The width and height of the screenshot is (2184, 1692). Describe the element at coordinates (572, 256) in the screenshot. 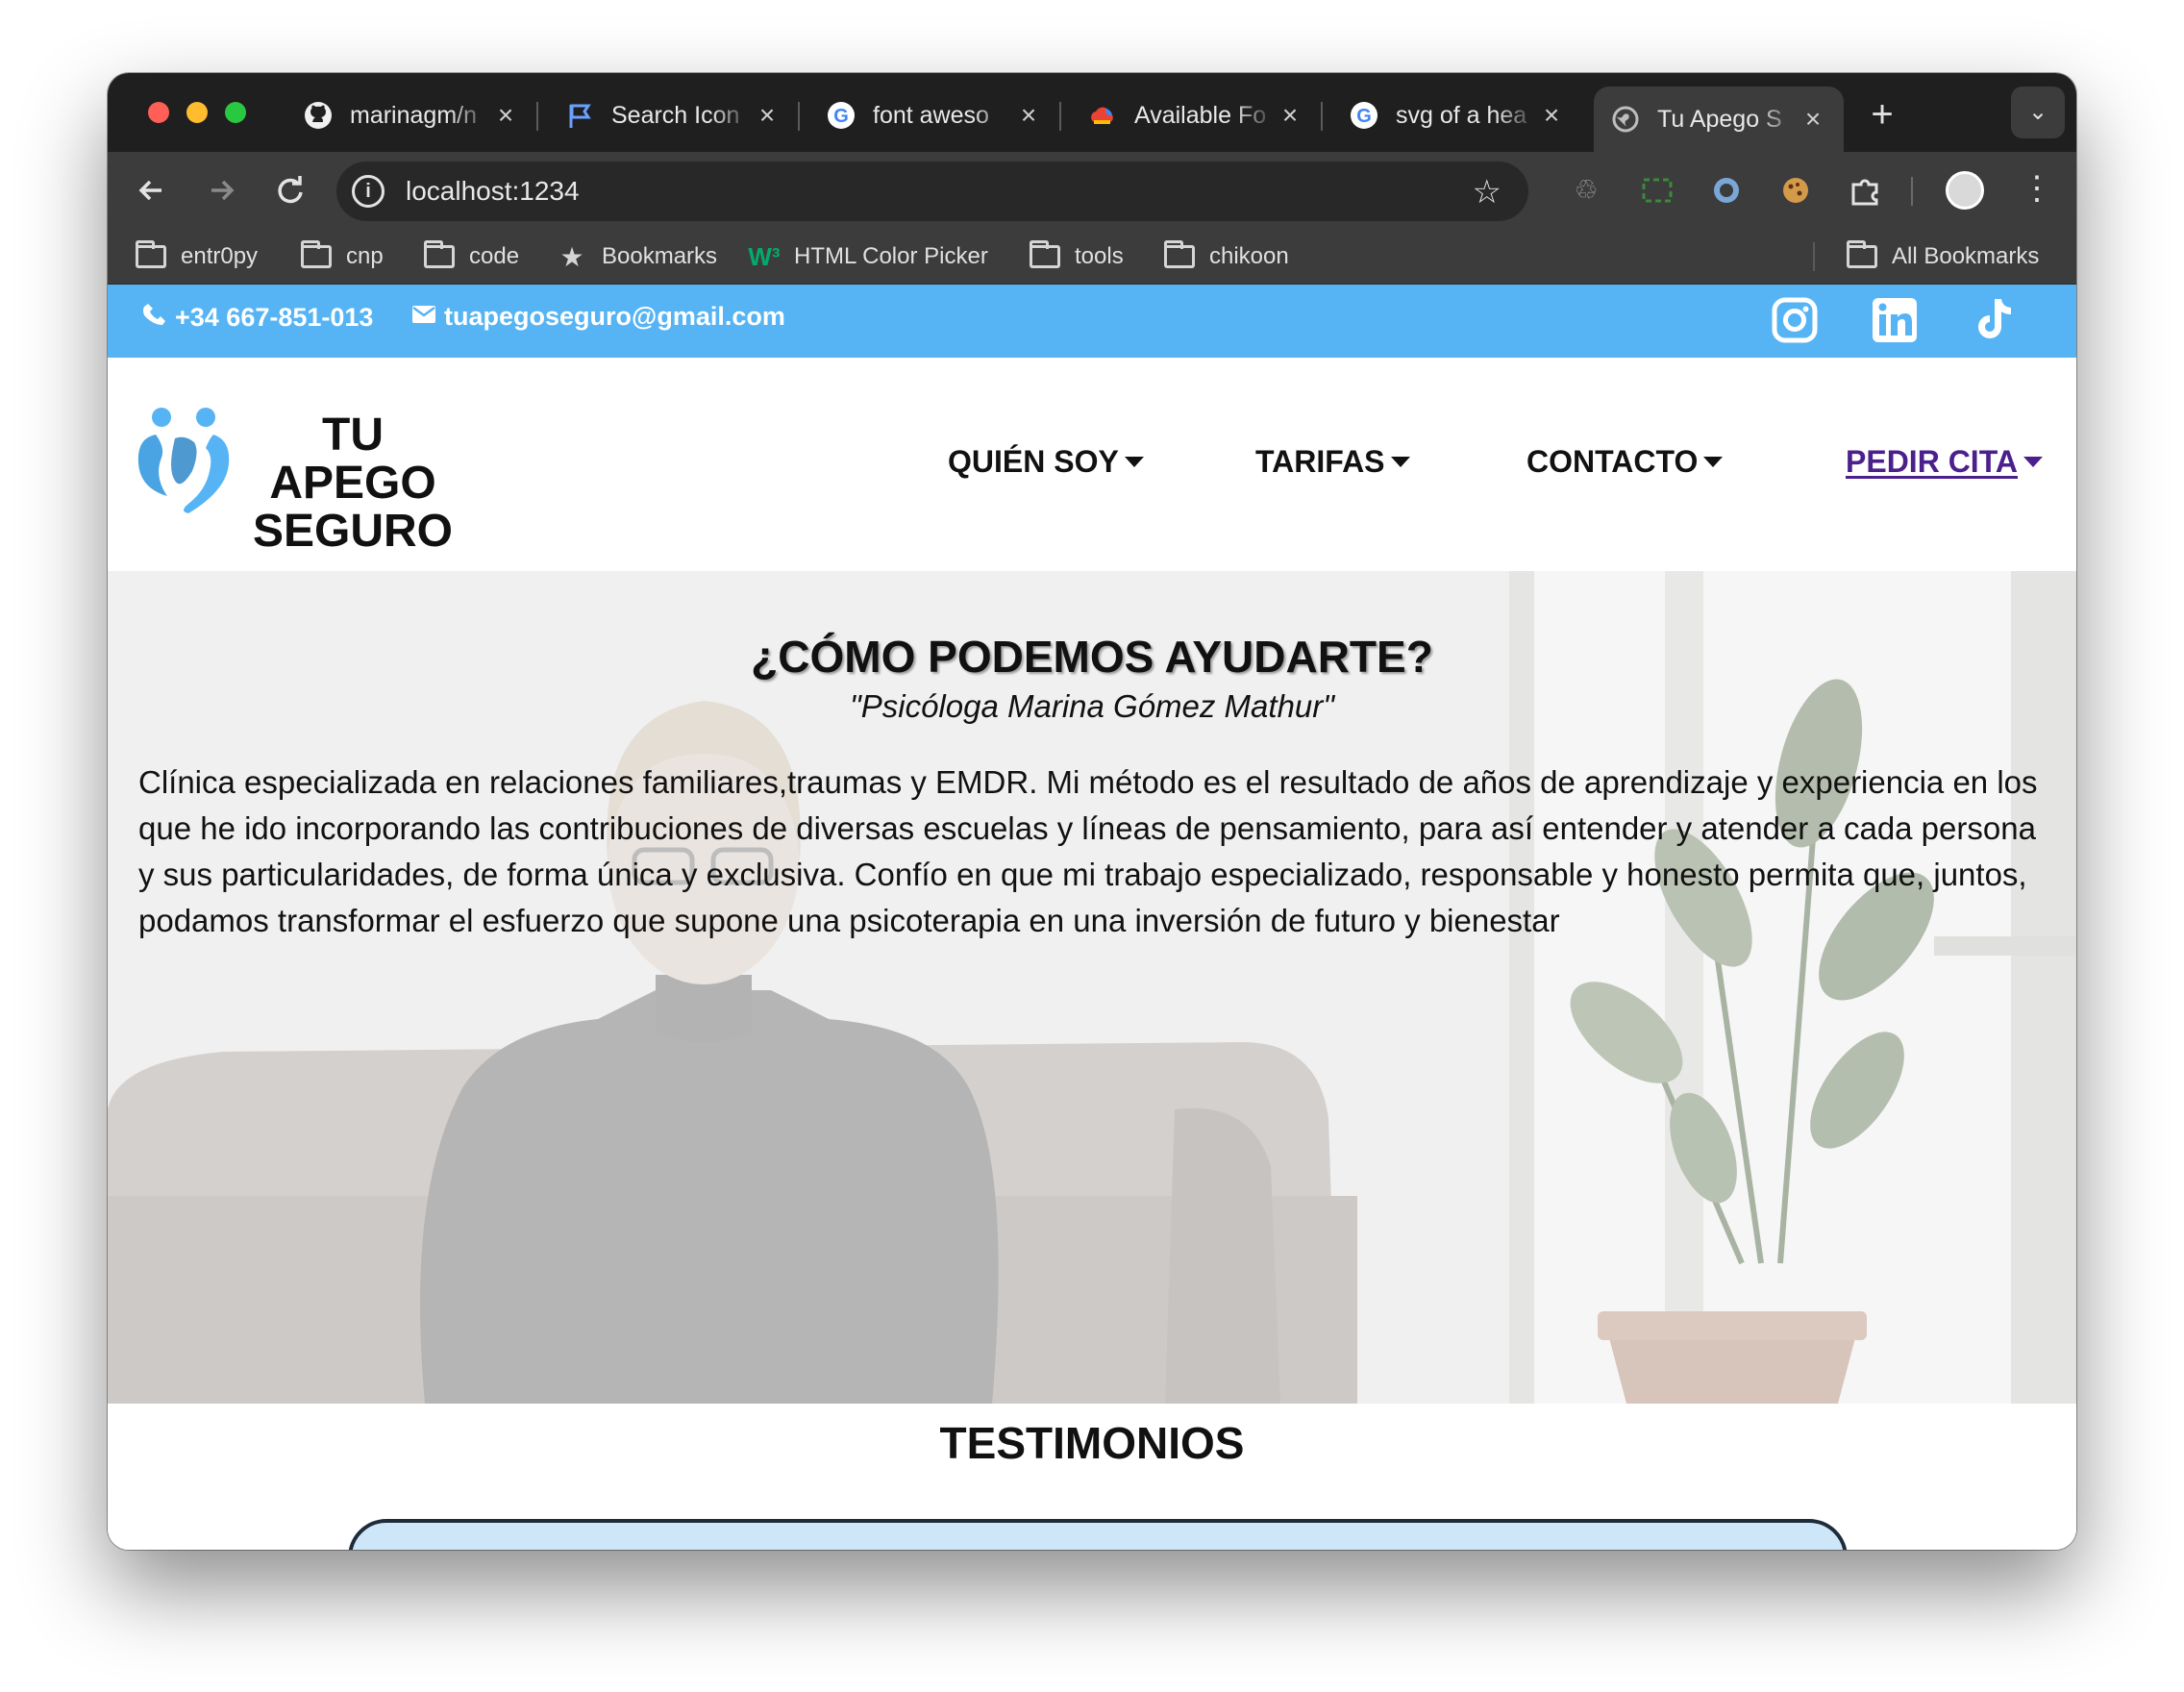

I see `star-icon: ★` at that location.